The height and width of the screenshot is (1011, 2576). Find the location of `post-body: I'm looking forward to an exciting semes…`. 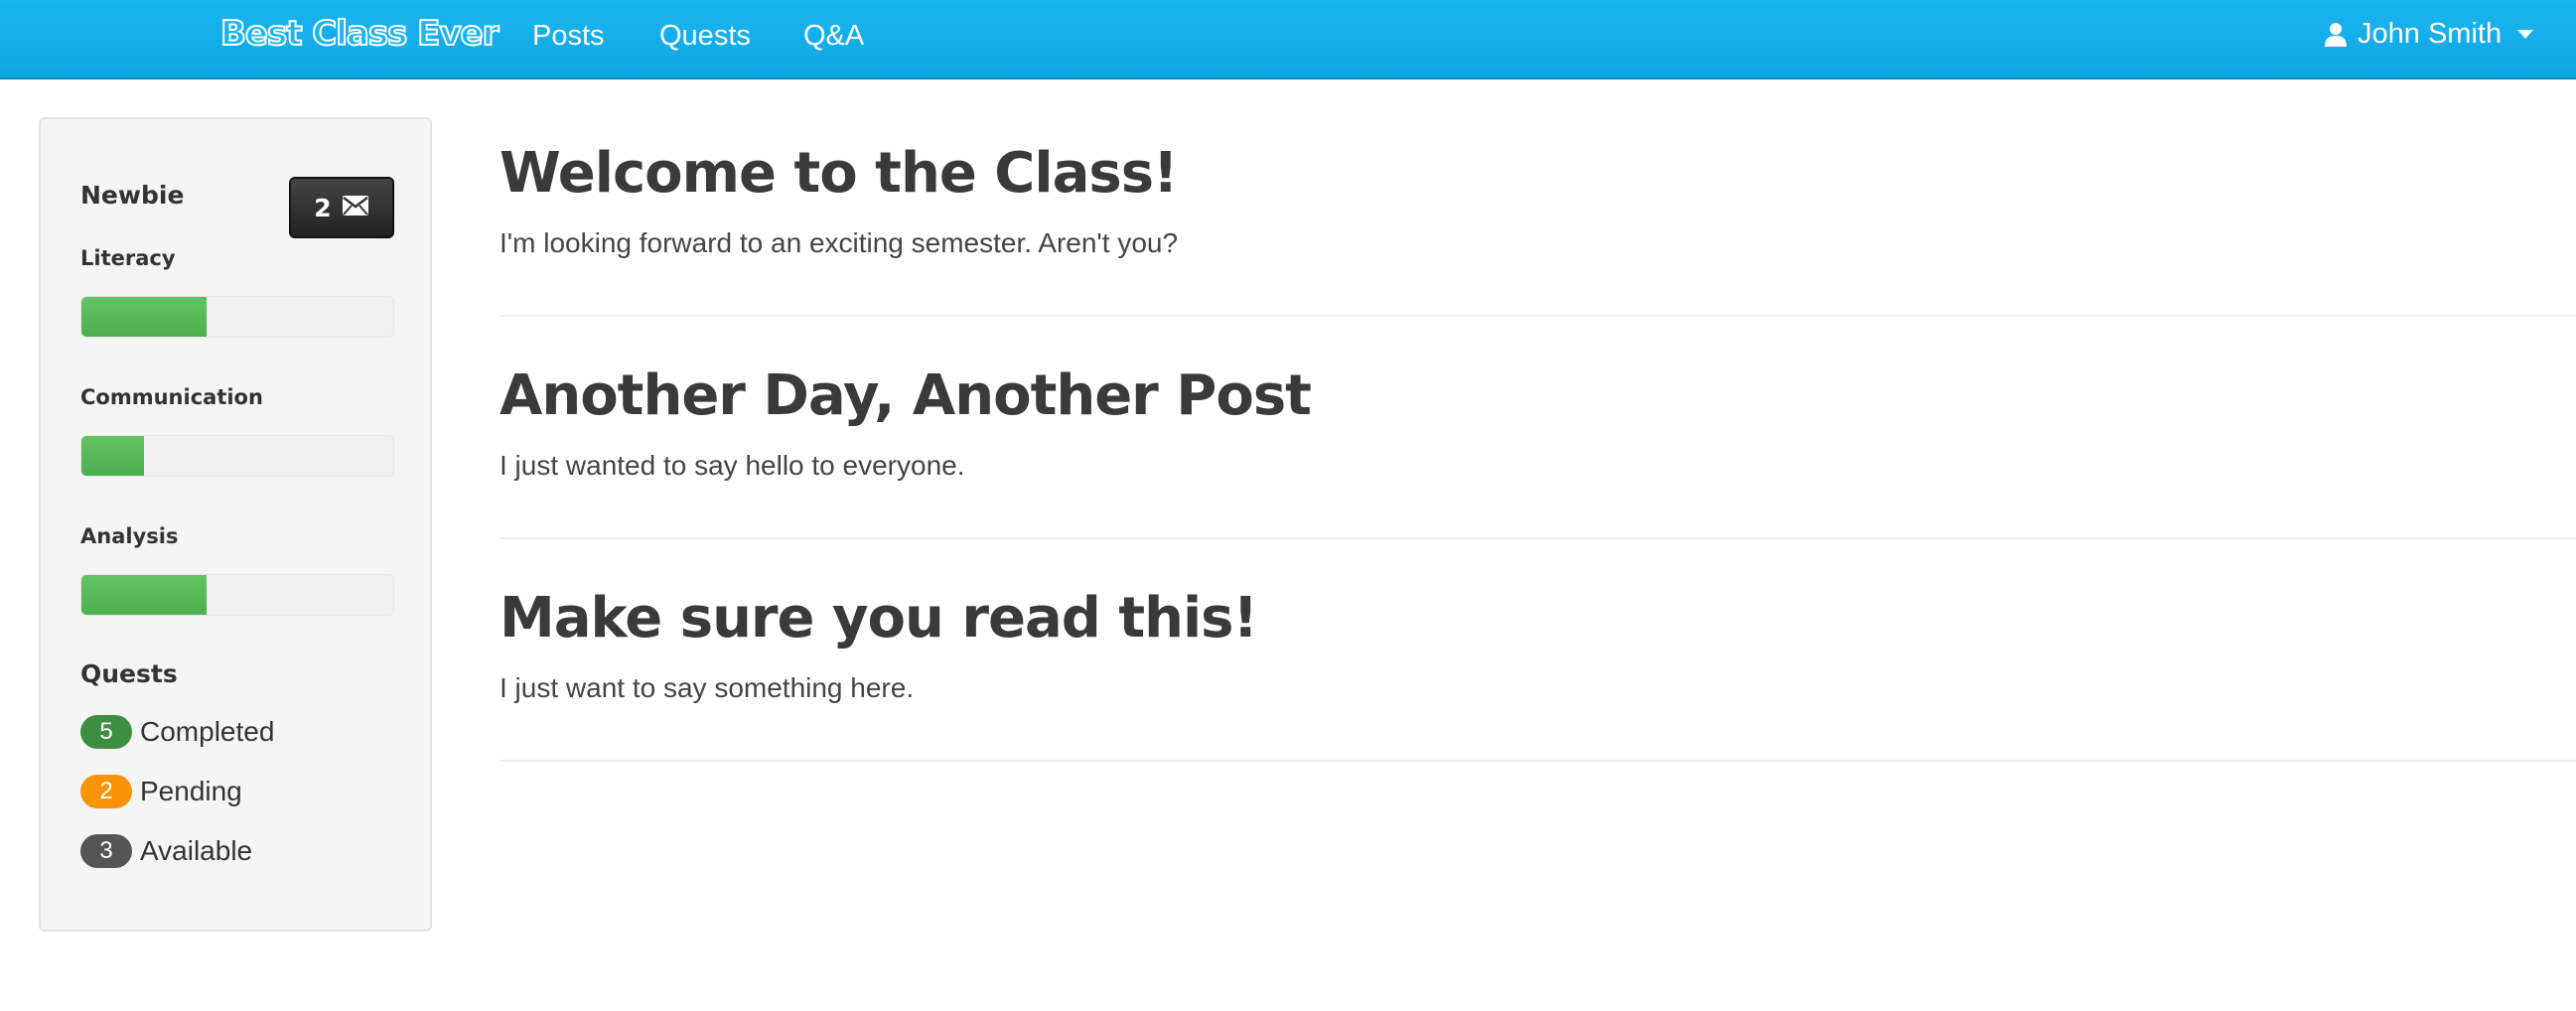

post-body: I'm looking forward to an exciting semes… is located at coordinates (840, 242).